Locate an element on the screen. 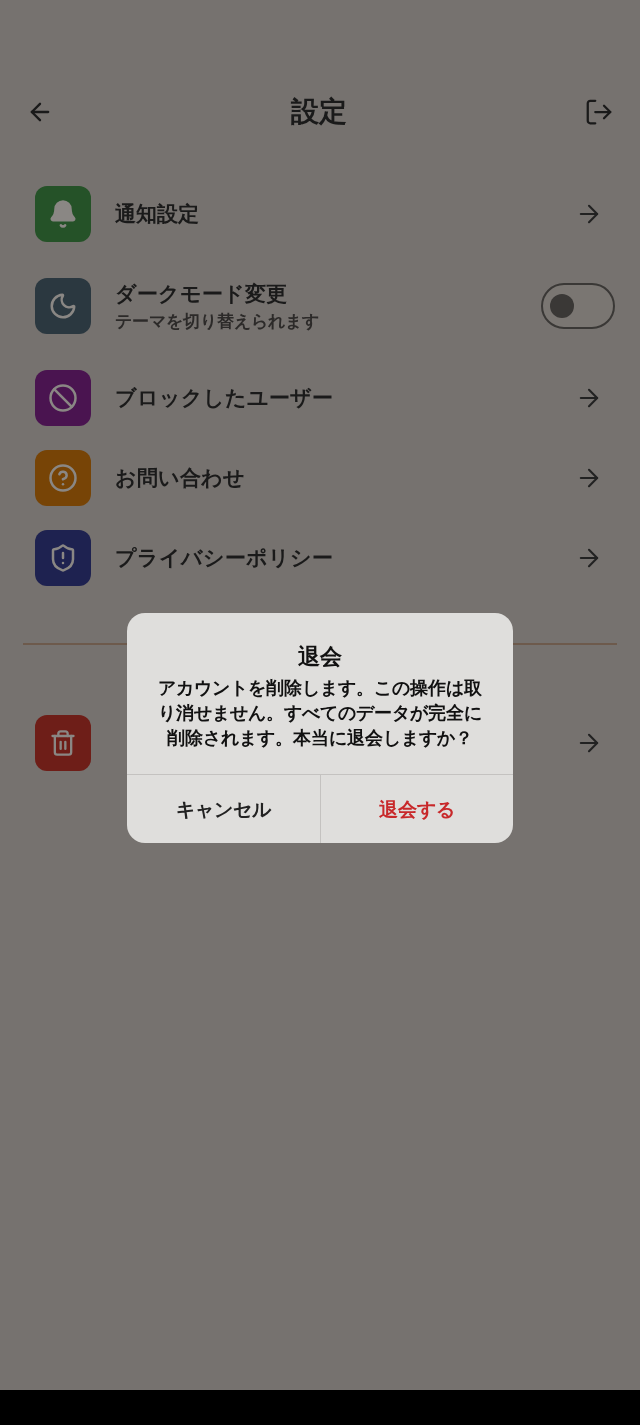  dialog-message: アカウントを削除します。この操作は取り消せません。すべてのデータが完全に削除されます。本当に退会しますか？ is located at coordinates (320, 713).